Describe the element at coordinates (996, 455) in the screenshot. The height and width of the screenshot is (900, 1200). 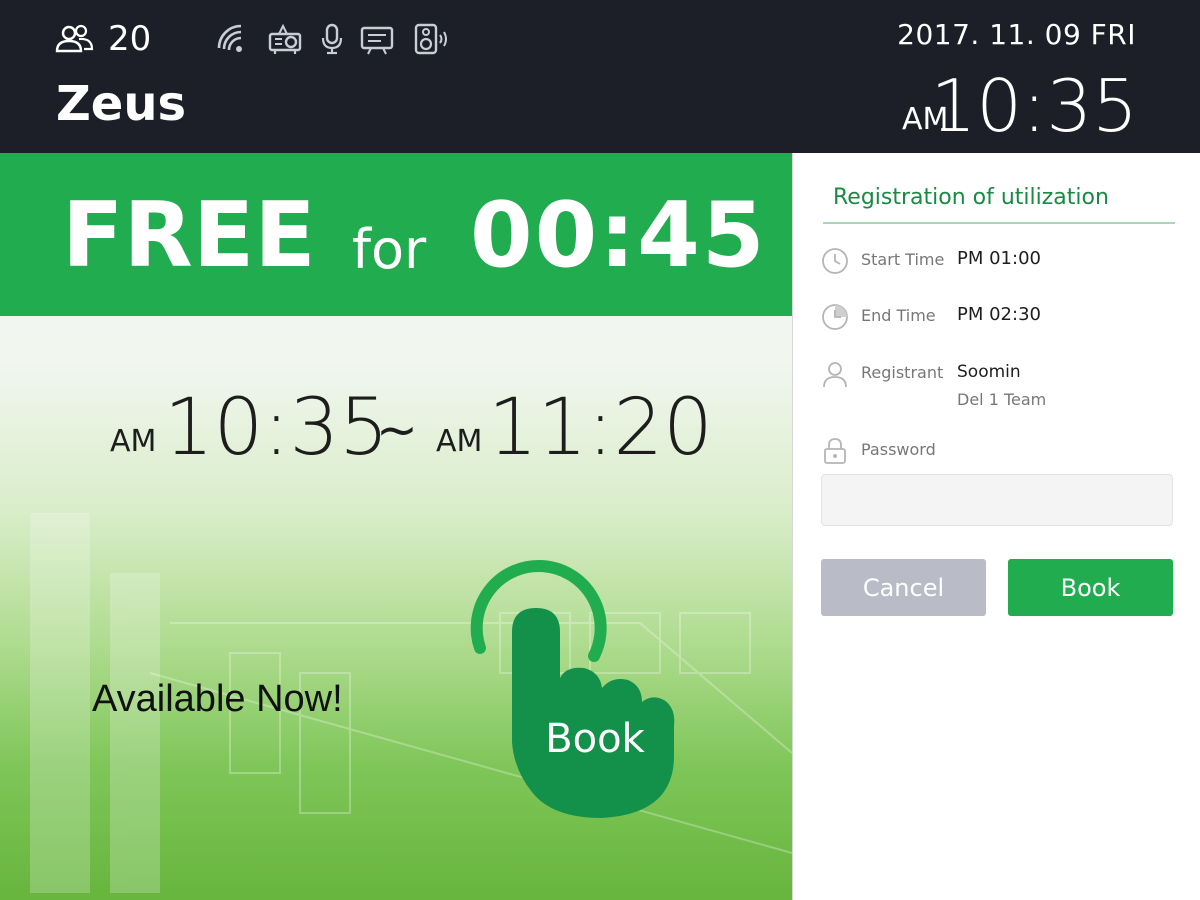
I see `password-row: Password` at that location.